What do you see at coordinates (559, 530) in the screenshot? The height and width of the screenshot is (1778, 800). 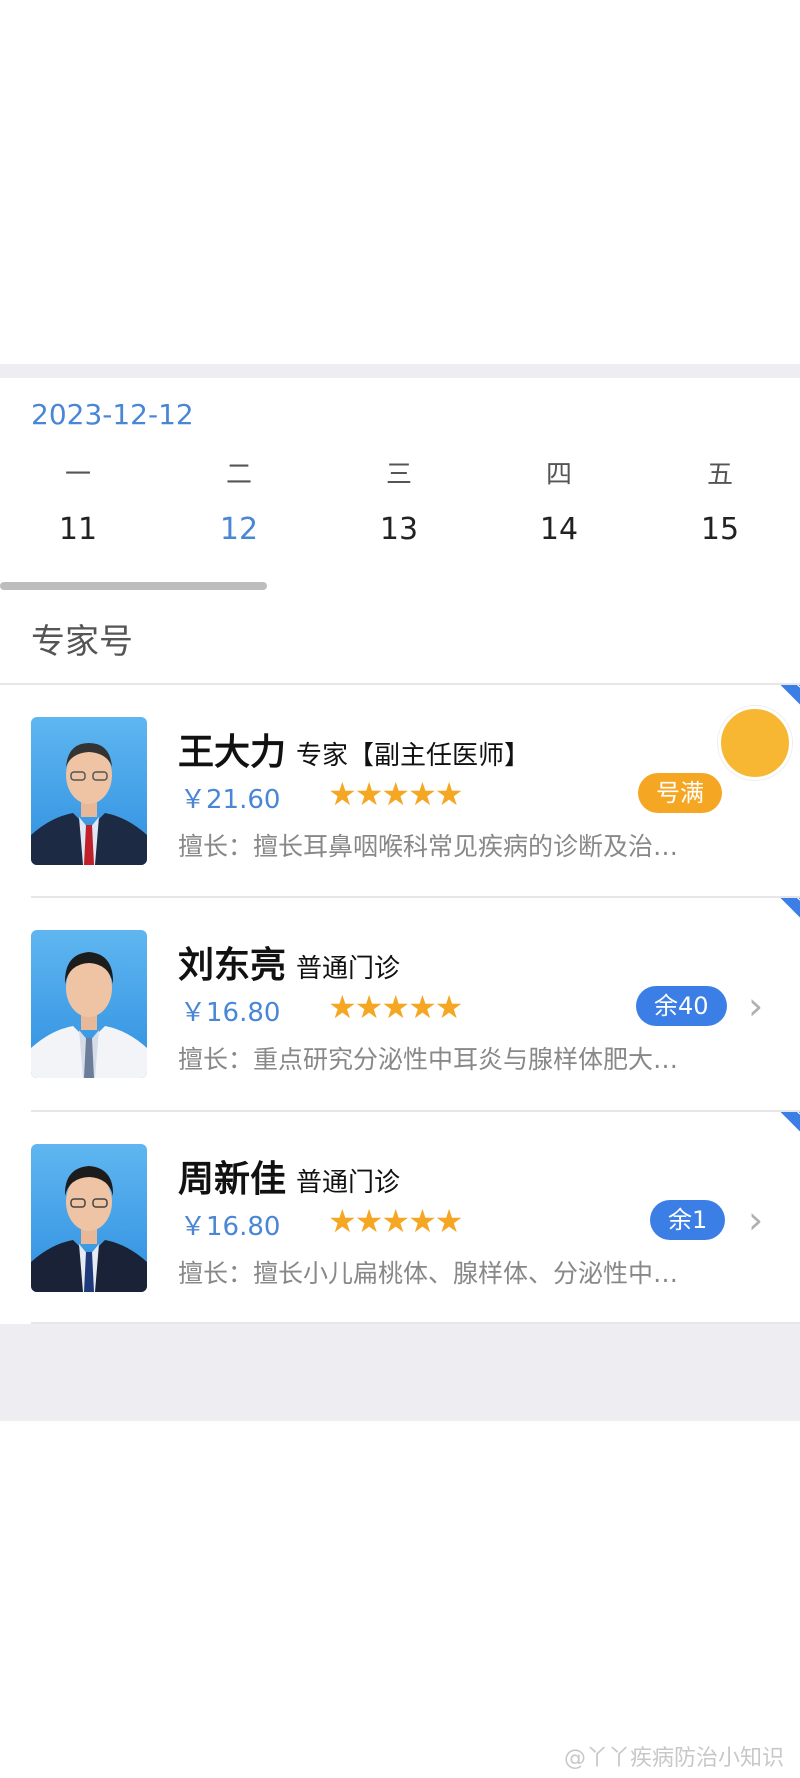 I see `day-14: 14` at bounding box center [559, 530].